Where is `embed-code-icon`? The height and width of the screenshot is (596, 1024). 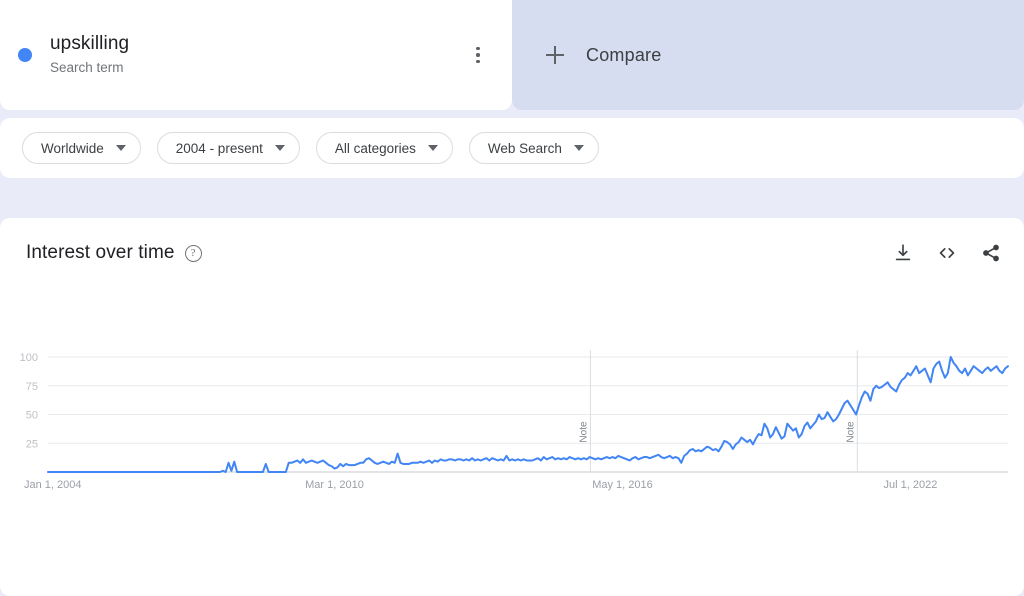
embed-code-icon is located at coordinates (947, 253).